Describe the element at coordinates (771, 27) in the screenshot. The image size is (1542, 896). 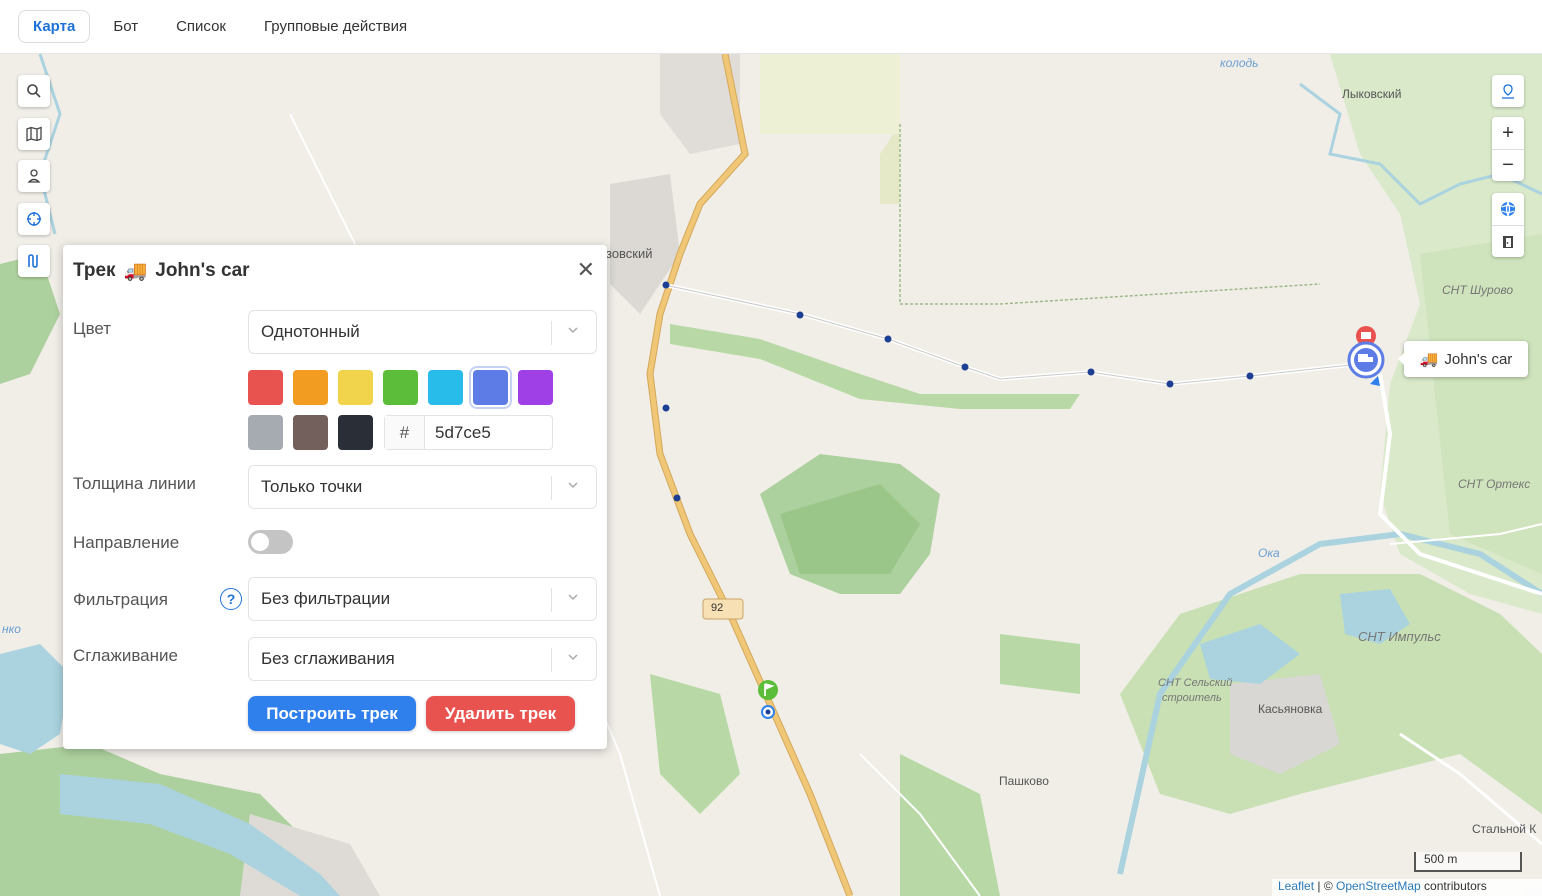
I see `top-navigation: Карта Бот Список Групповые действия` at that location.